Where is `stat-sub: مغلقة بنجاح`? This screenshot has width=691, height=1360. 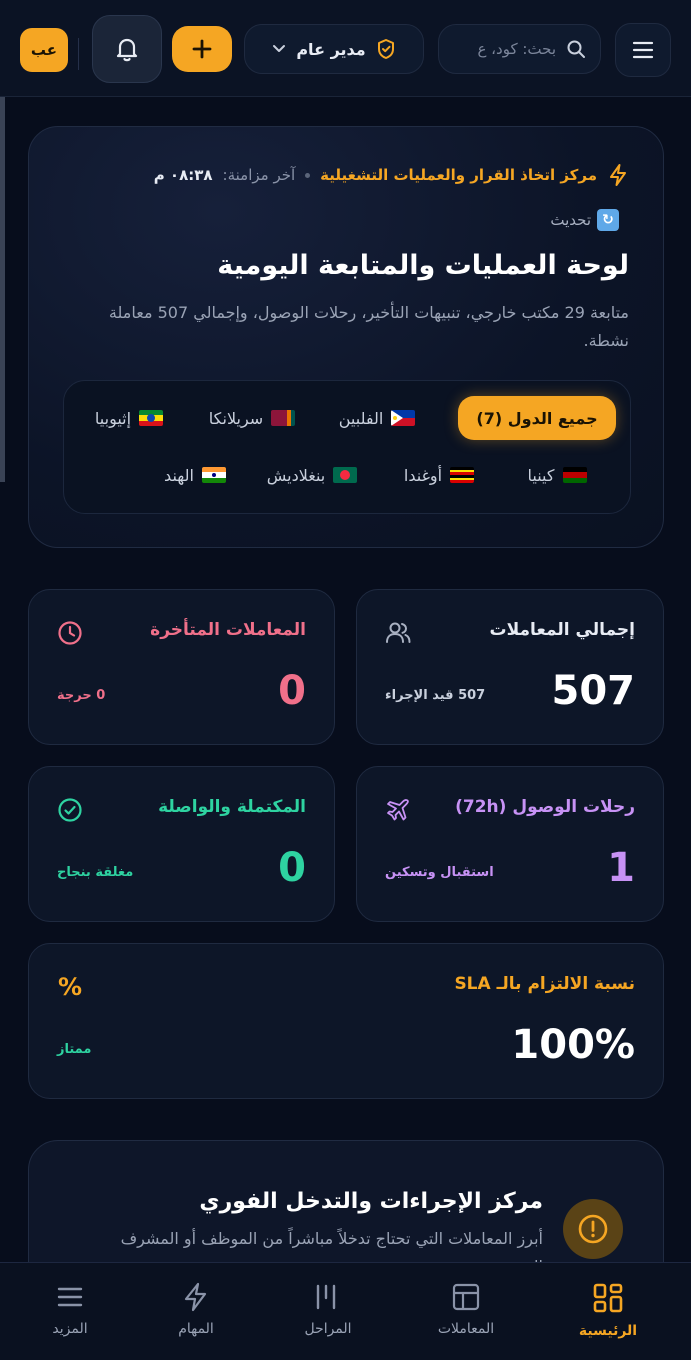
stat-sub: مغلقة بنجاح is located at coordinates (95, 872).